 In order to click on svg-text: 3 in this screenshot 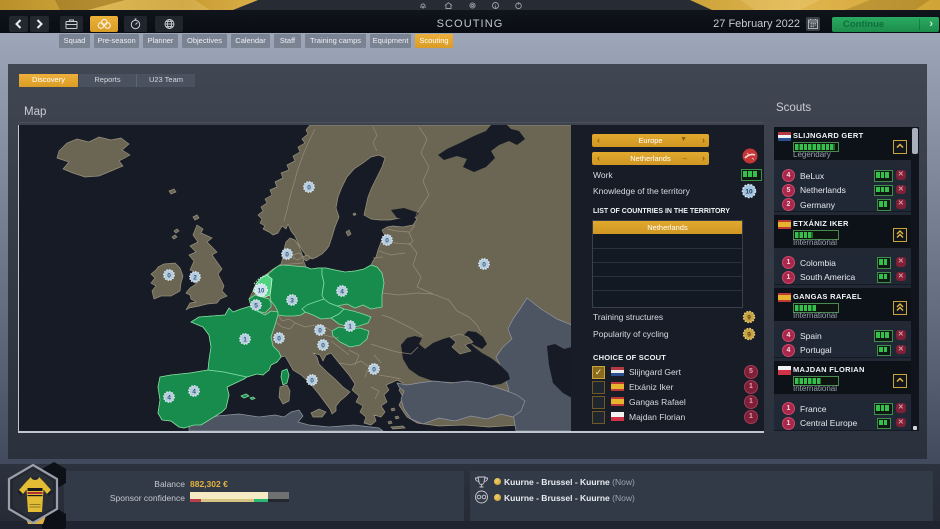, I will do `click(292, 300)`.